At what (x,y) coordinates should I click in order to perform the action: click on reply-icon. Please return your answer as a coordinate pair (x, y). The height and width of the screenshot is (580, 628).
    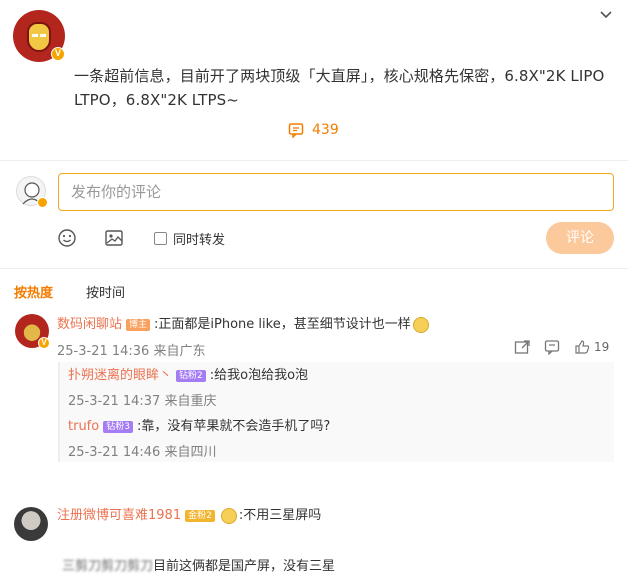
    Looking at the image, I should click on (552, 347).